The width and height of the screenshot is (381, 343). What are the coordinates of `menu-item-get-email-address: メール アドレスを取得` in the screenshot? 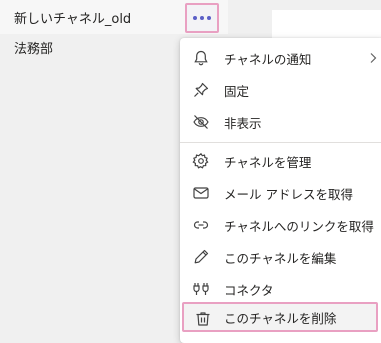 It's located at (280, 193).